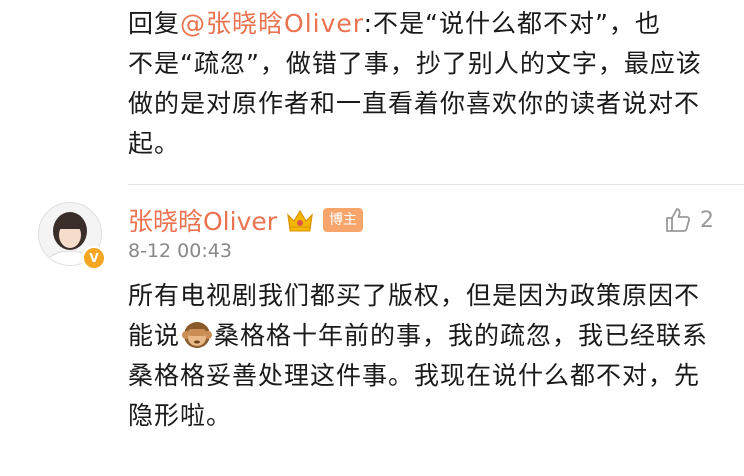  I want to click on username-link: 张晓晗Oliver, so click(202, 220).